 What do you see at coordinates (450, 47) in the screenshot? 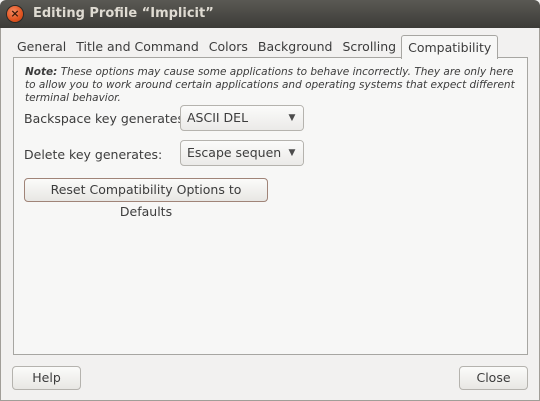
I see `tab-compatibility: Compatibility` at bounding box center [450, 47].